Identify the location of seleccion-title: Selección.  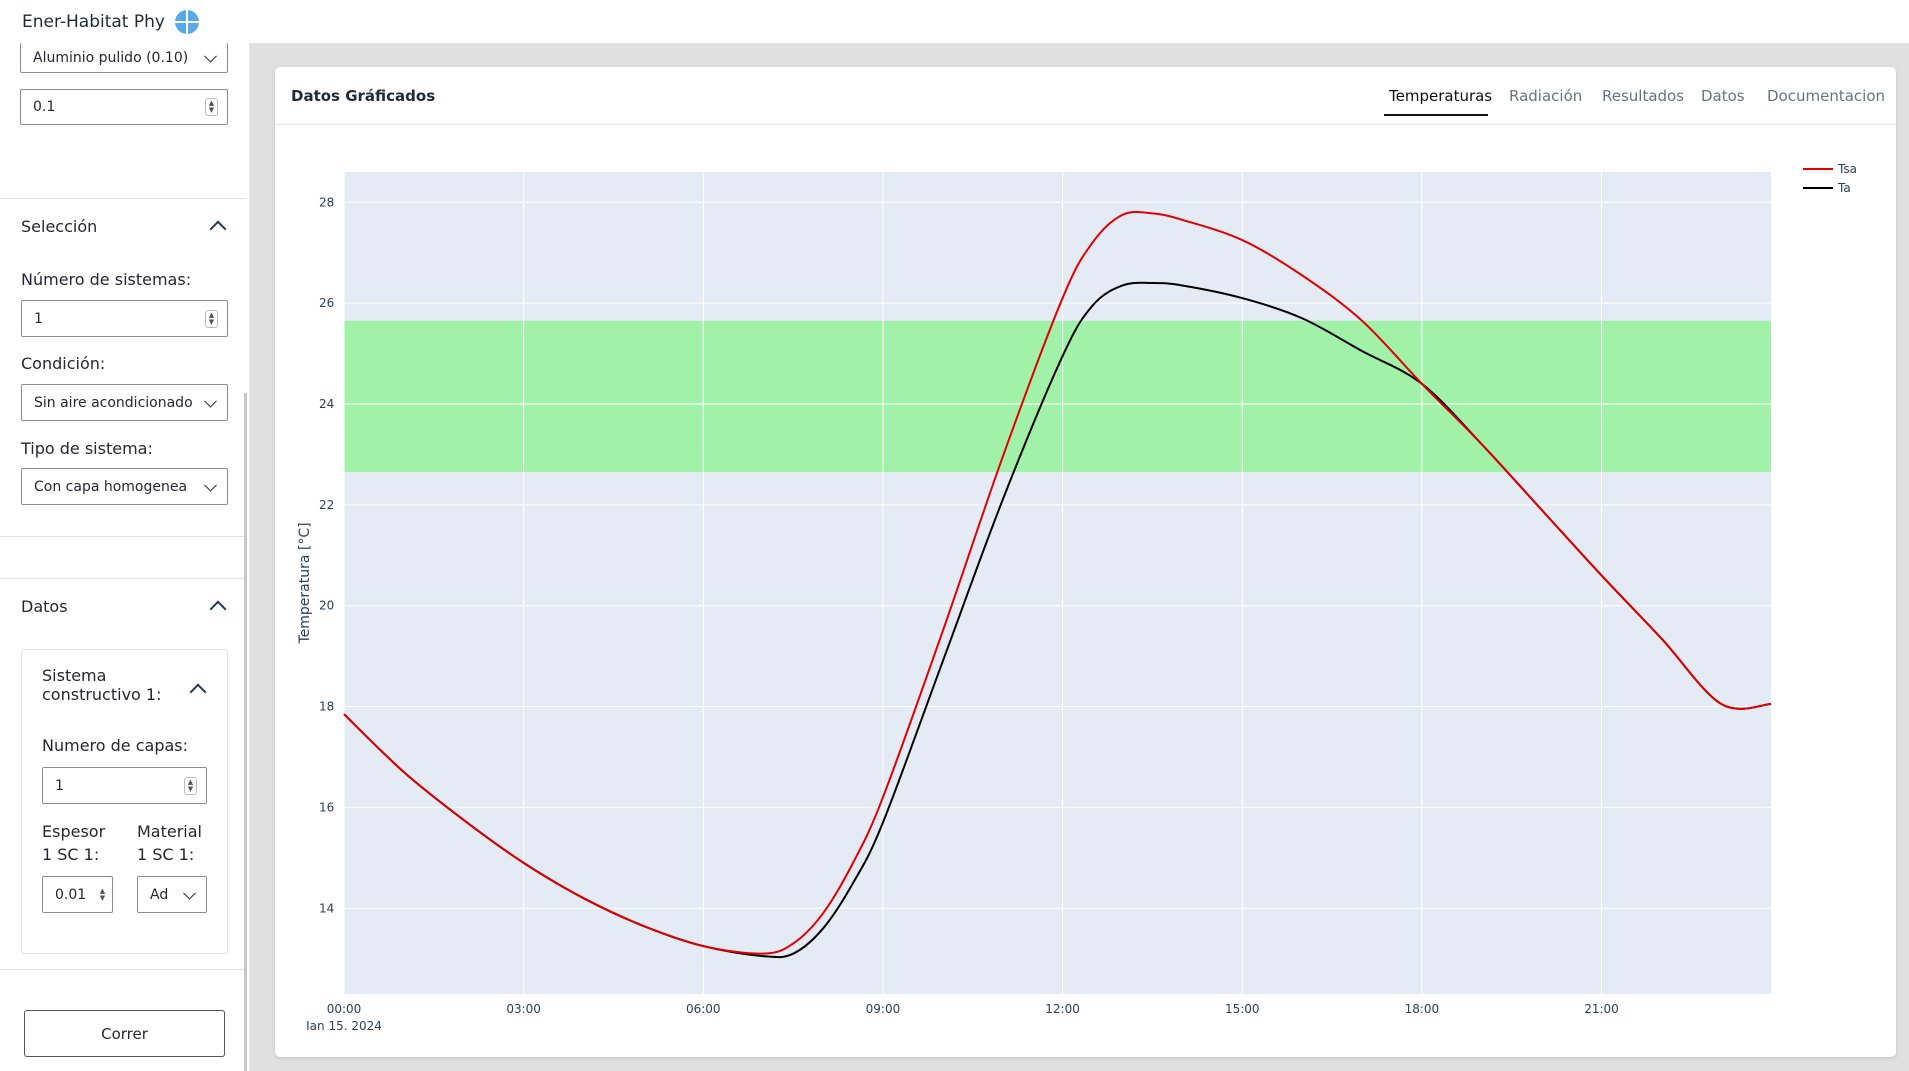
(59, 226).